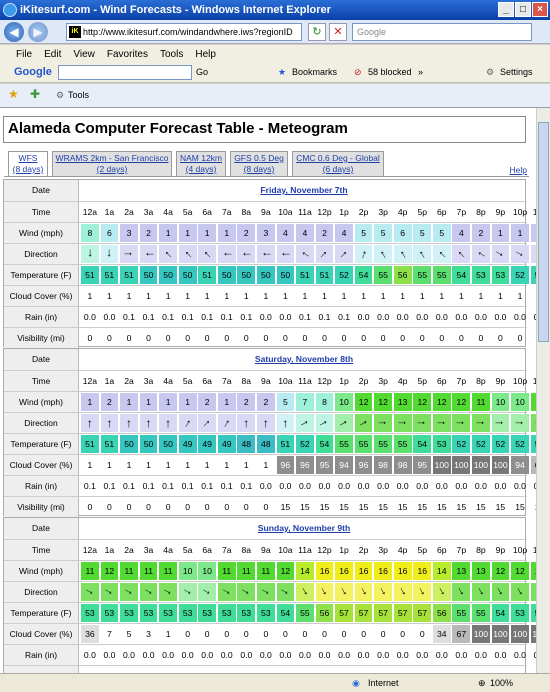 This screenshot has width=550, height=692. I want to click on vertical-scrollbar, so click(543, 390).